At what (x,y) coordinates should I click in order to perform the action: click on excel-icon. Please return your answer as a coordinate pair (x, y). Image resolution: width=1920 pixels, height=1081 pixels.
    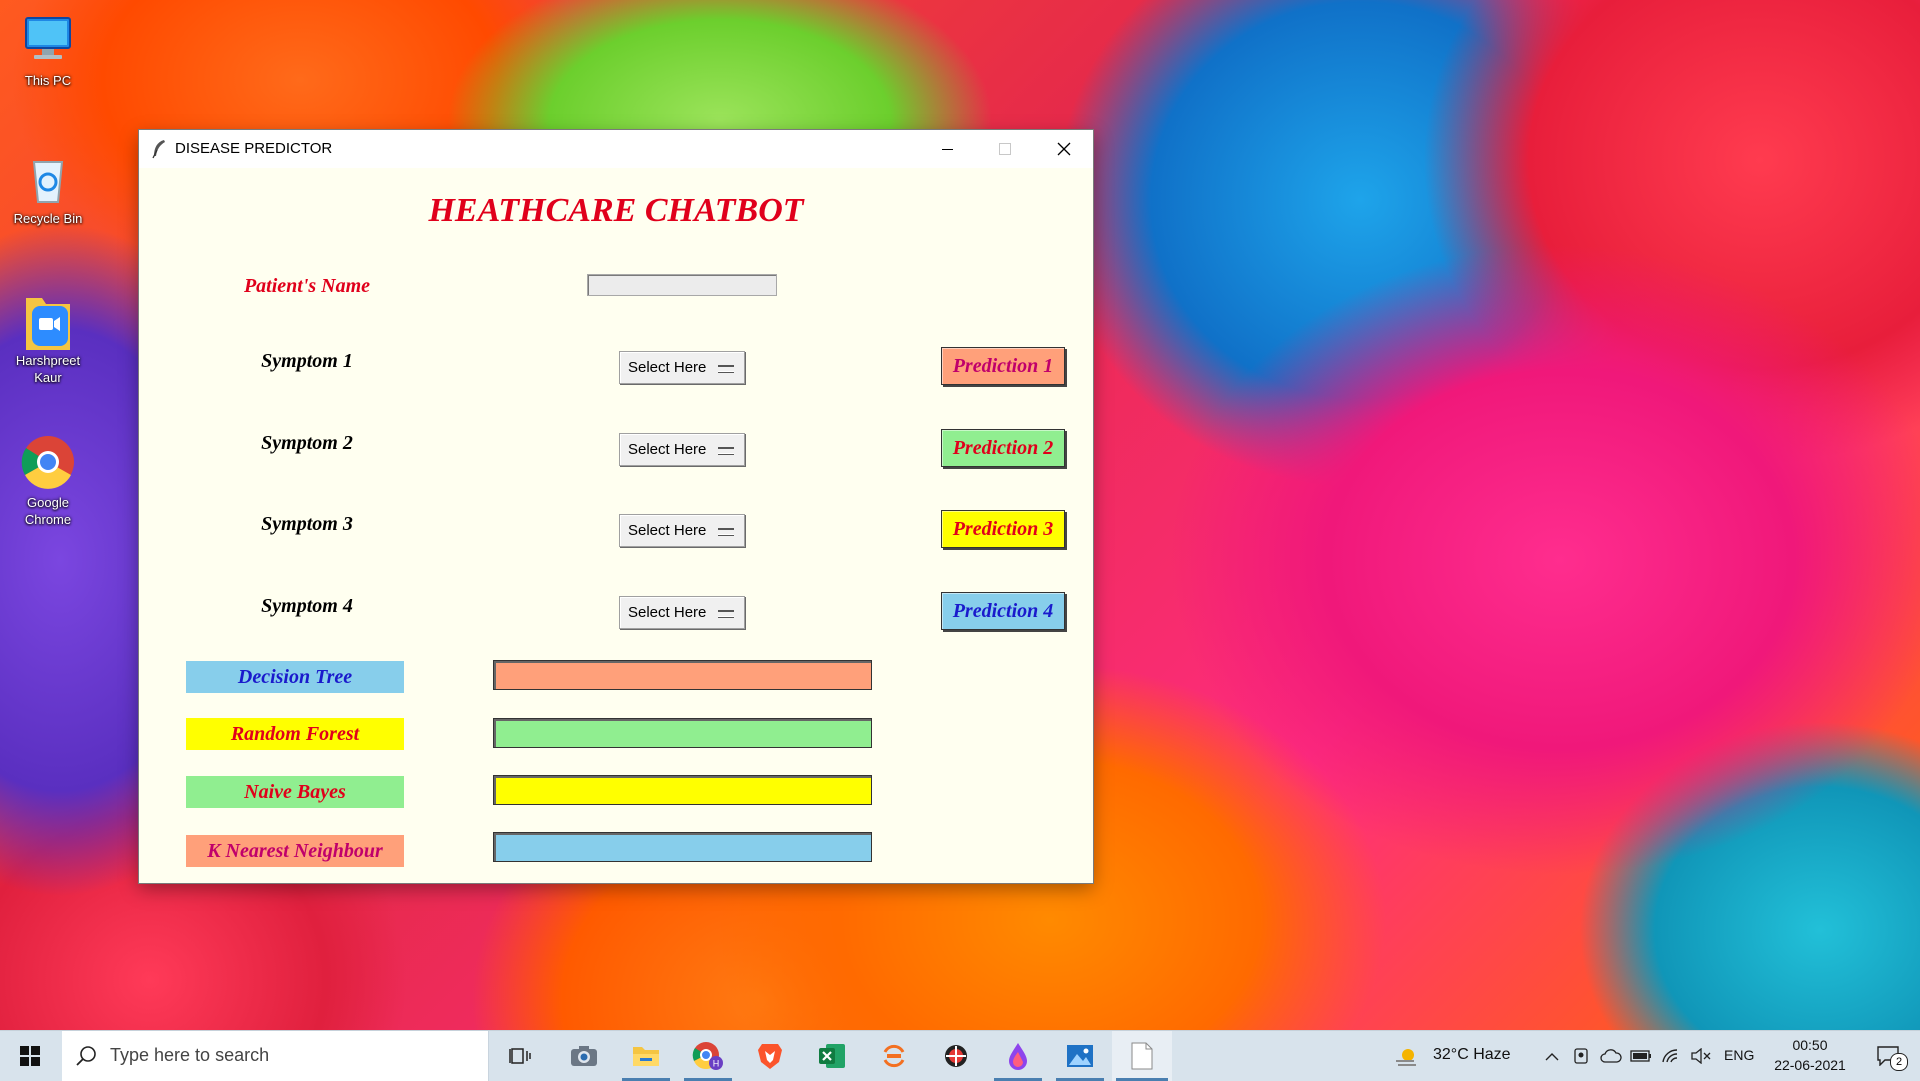
    Looking at the image, I should click on (832, 1056).